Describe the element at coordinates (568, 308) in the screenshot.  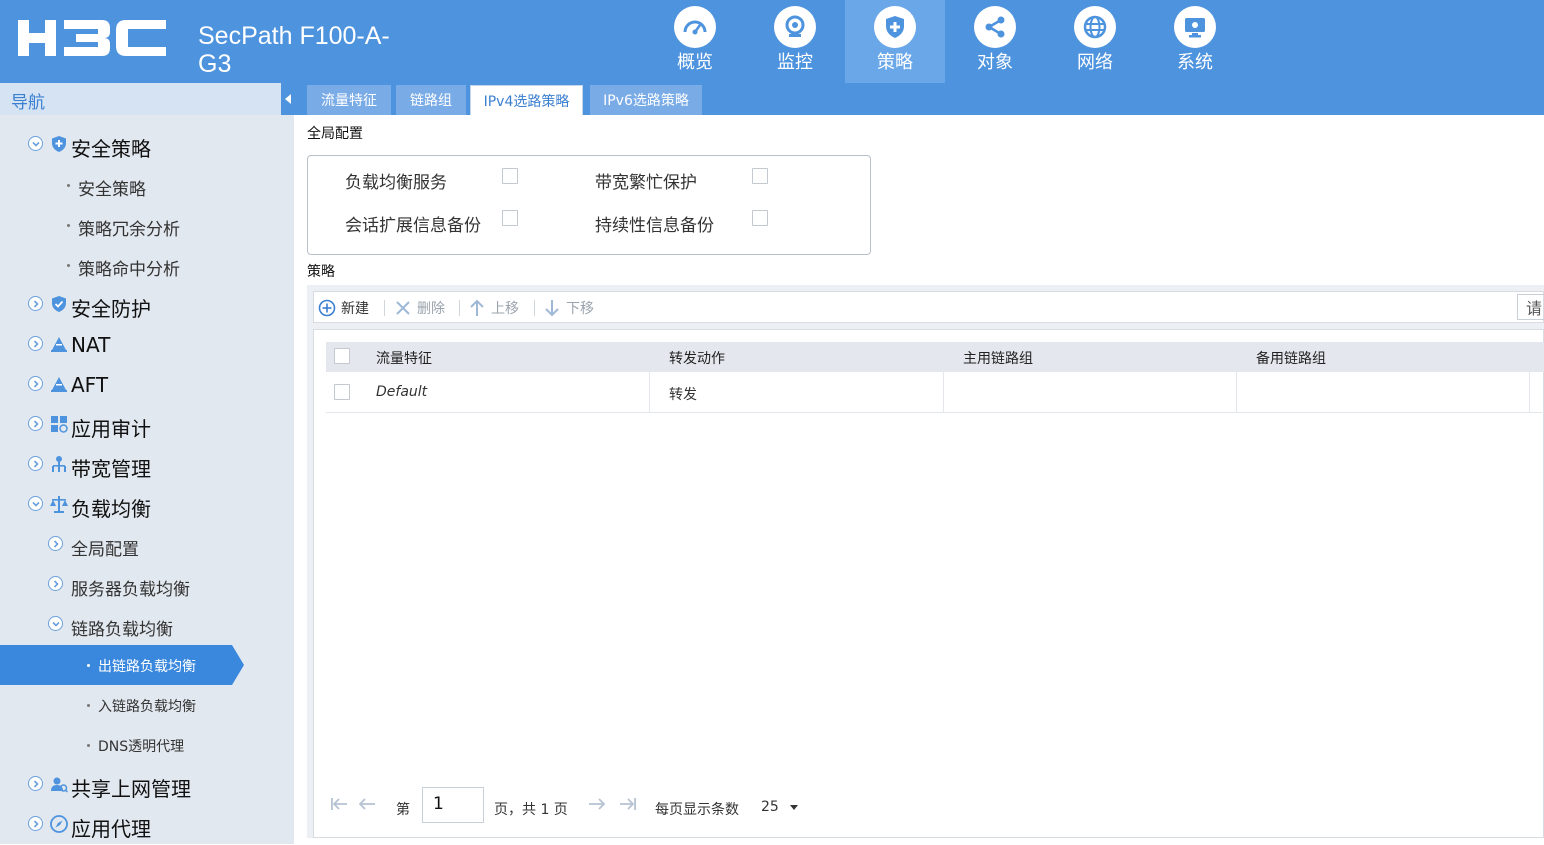
I see `move-down-button: 下移` at that location.